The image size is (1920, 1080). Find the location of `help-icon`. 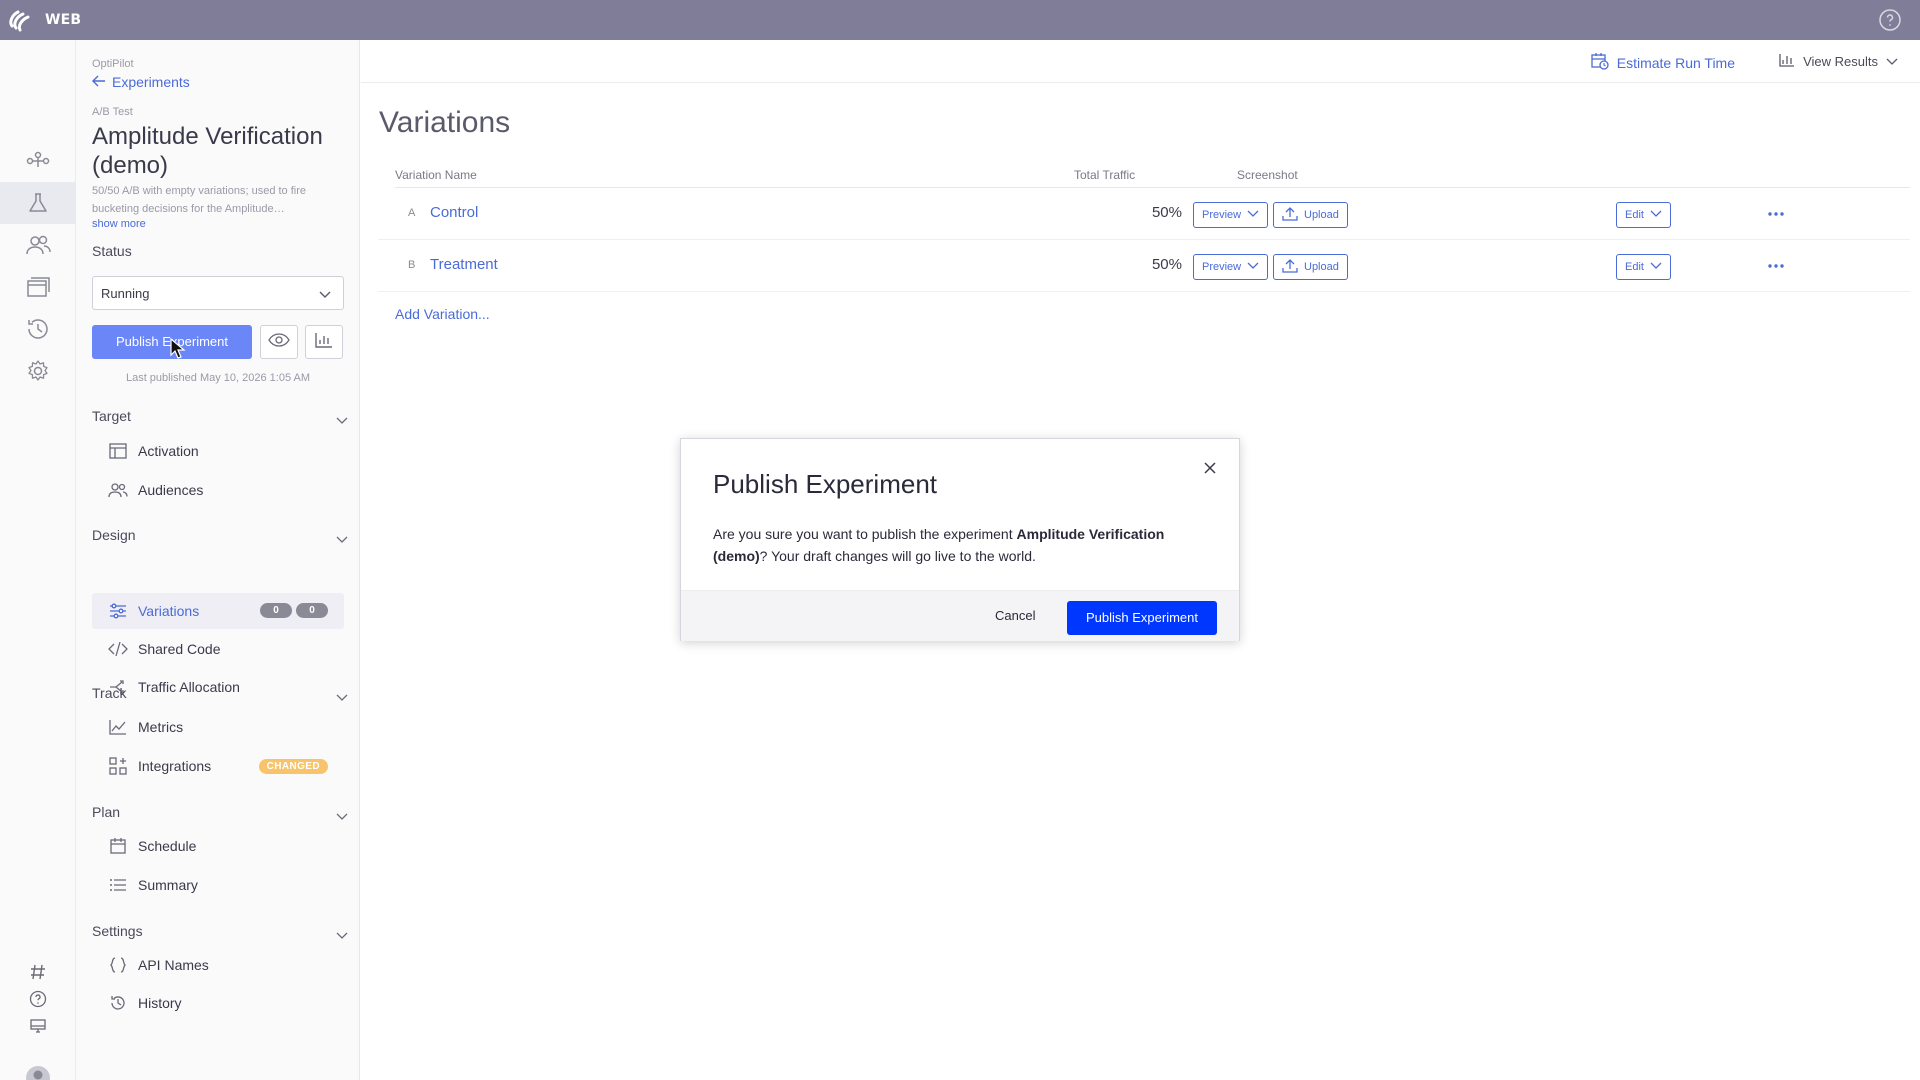

help-icon is located at coordinates (38, 999).